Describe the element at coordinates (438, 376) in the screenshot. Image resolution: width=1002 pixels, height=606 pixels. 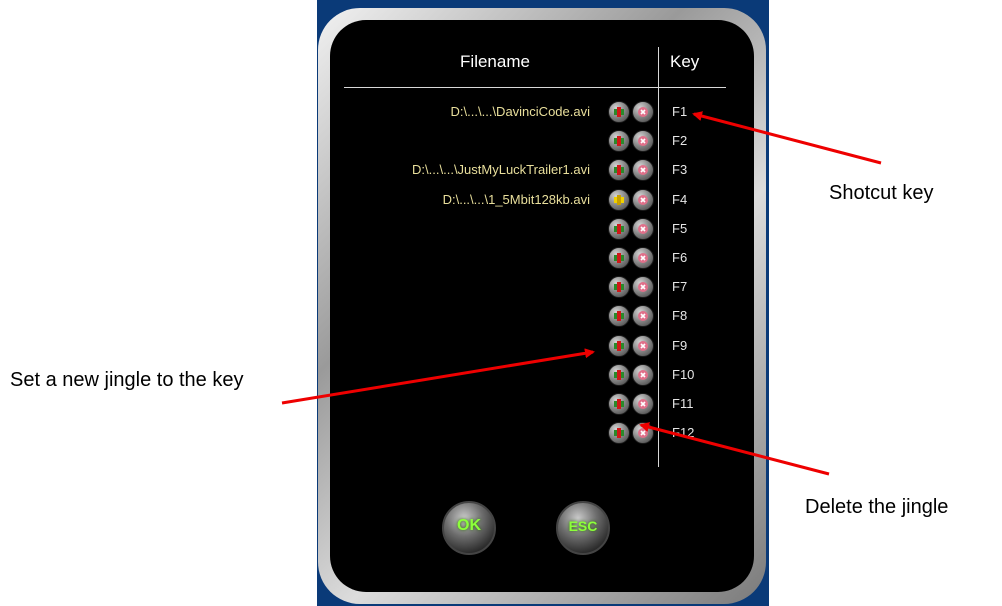
I see `set-jingle-arrow` at that location.